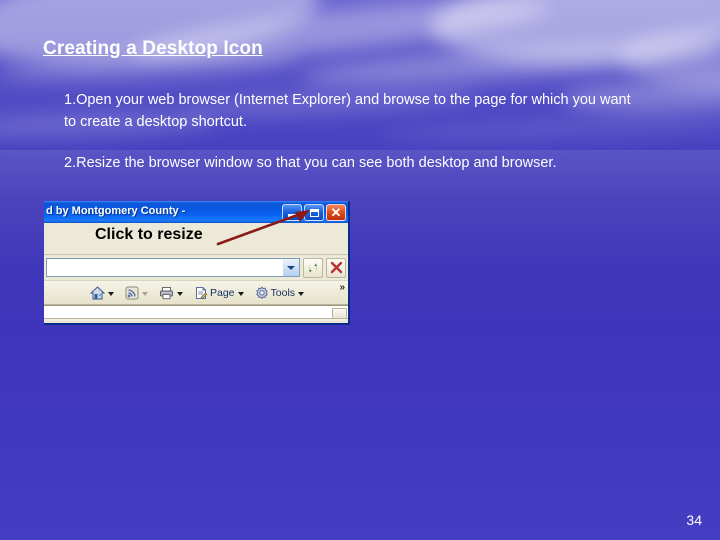 The width and height of the screenshot is (720, 540). I want to click on rss-feed-icon, so click(132, 292).